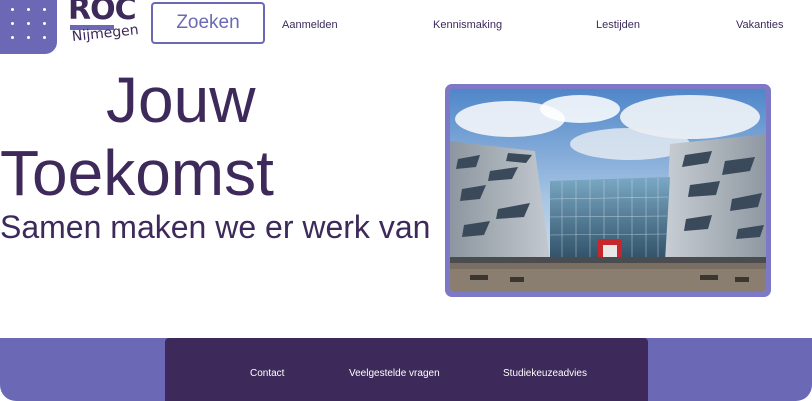 The height and width of the screenshot is (401, 812). Describe the element at coordinates (618, 25) in the screenshot. I see `nav-link-lestijden: Lestijden` at that location.